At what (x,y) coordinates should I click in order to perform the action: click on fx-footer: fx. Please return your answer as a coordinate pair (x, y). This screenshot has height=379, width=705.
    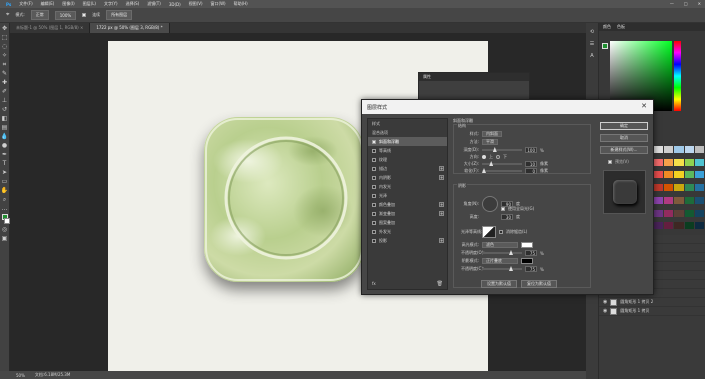
    Looking at the image, I should click on (374, 283).